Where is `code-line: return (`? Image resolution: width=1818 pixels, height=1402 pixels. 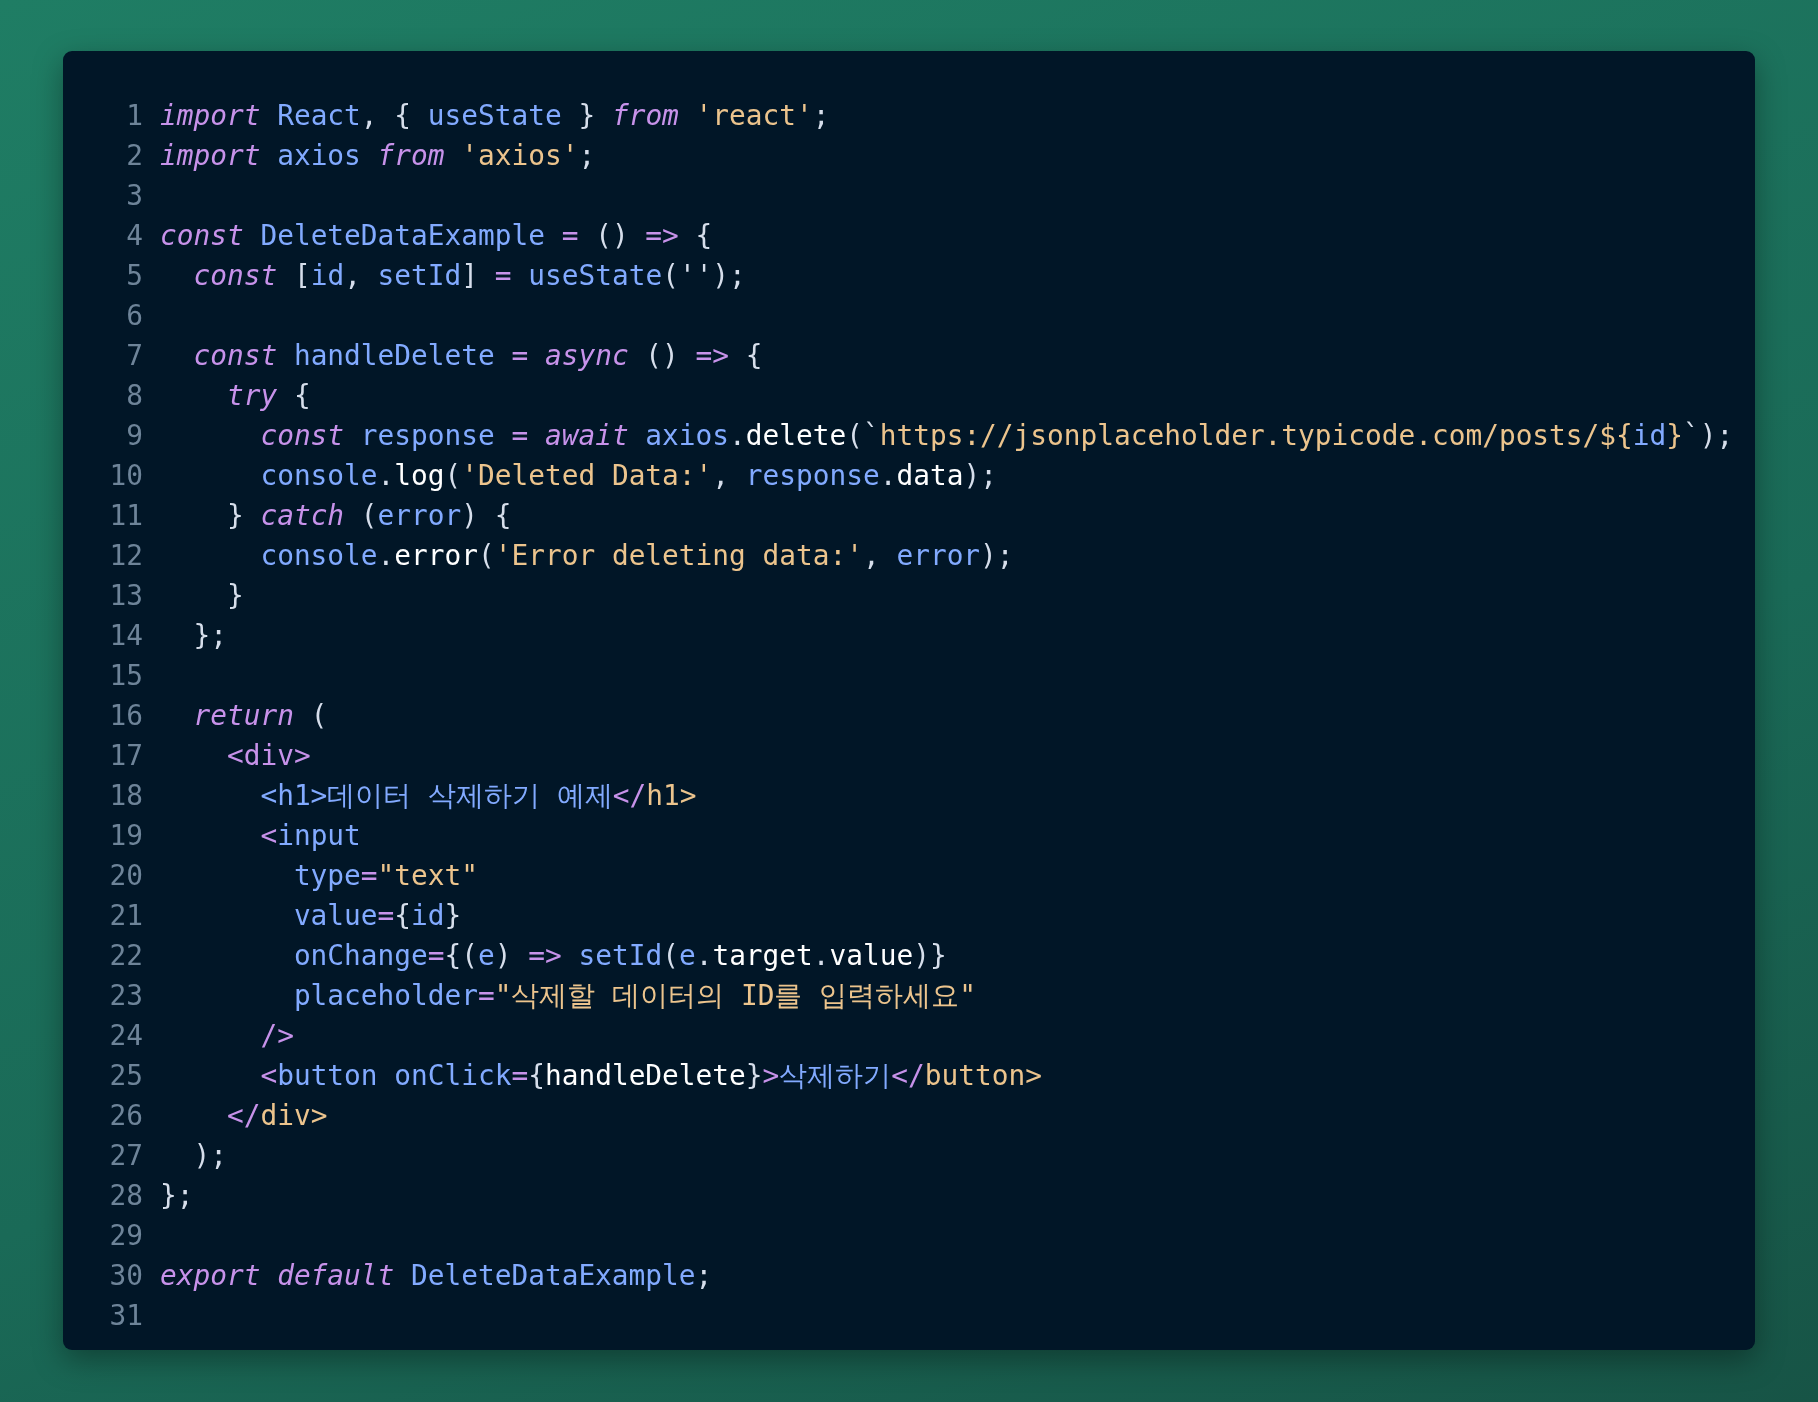
code-line: return ( is located at coordinates (260, 715).